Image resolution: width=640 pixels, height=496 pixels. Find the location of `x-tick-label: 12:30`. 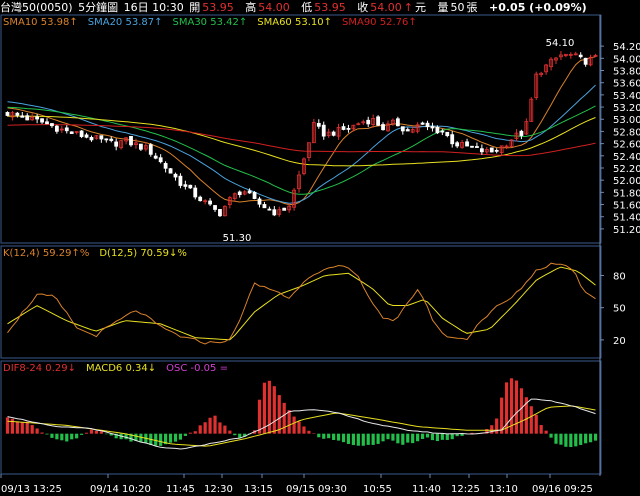

x-tick-label: 12:30 is located at coordinates (218, 489).